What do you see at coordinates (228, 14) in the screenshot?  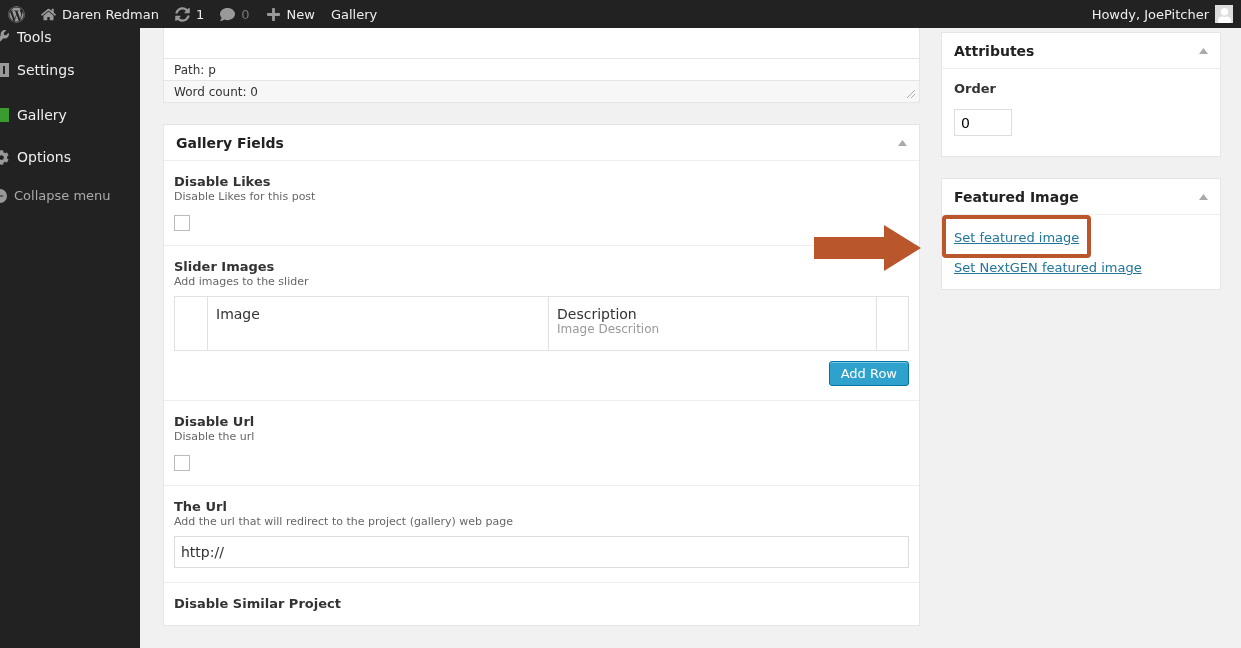 I see `comment-icon` at bounding box center [228, 14].